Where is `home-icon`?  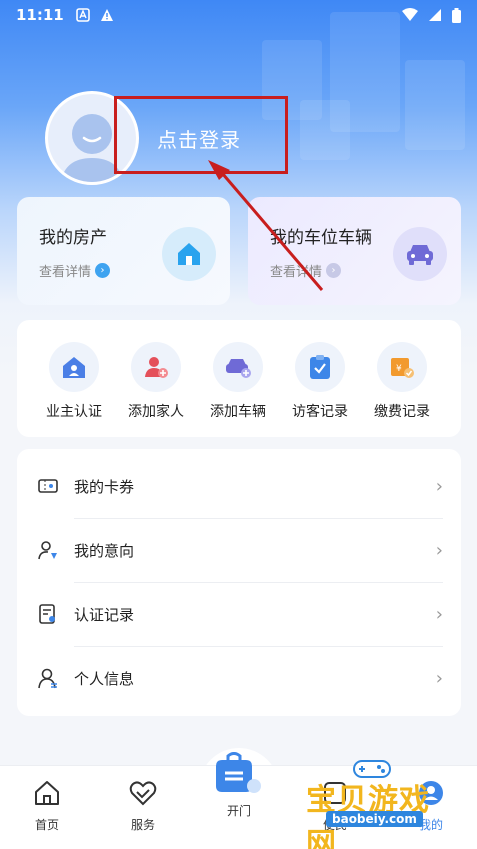
home-icon is located at coordinates (47, 793).